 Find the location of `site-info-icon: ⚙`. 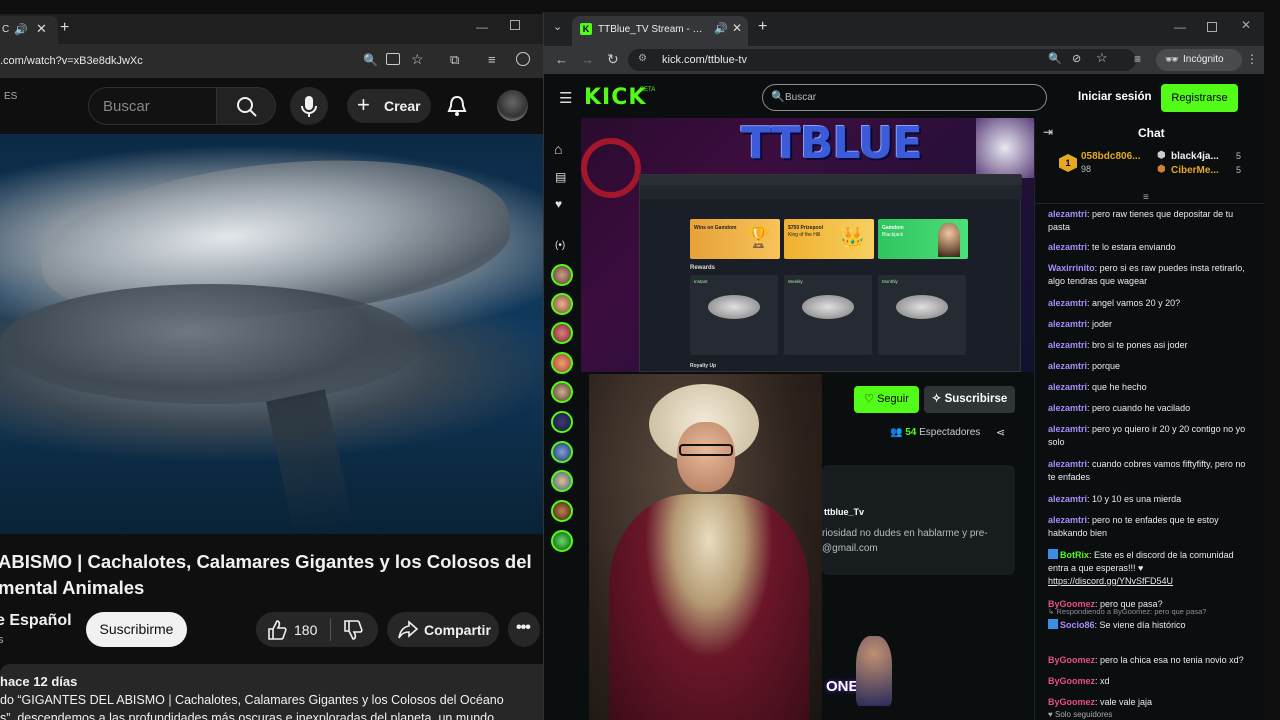

site-info-icon: ⚙ is located at coordinates (642, 58).